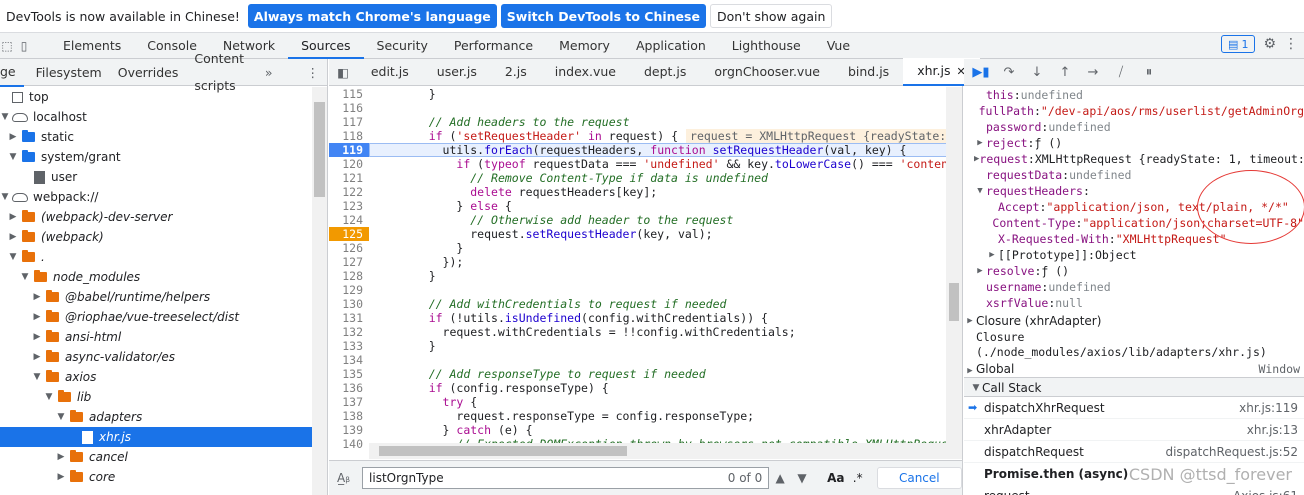 This screenshot has height=495, width=1304. What do you see at coordinates (1134, 430) in the screenshot?
I see `call-frame: xhrAdapter xhr.js:13` at bounding box center [1134, 430].